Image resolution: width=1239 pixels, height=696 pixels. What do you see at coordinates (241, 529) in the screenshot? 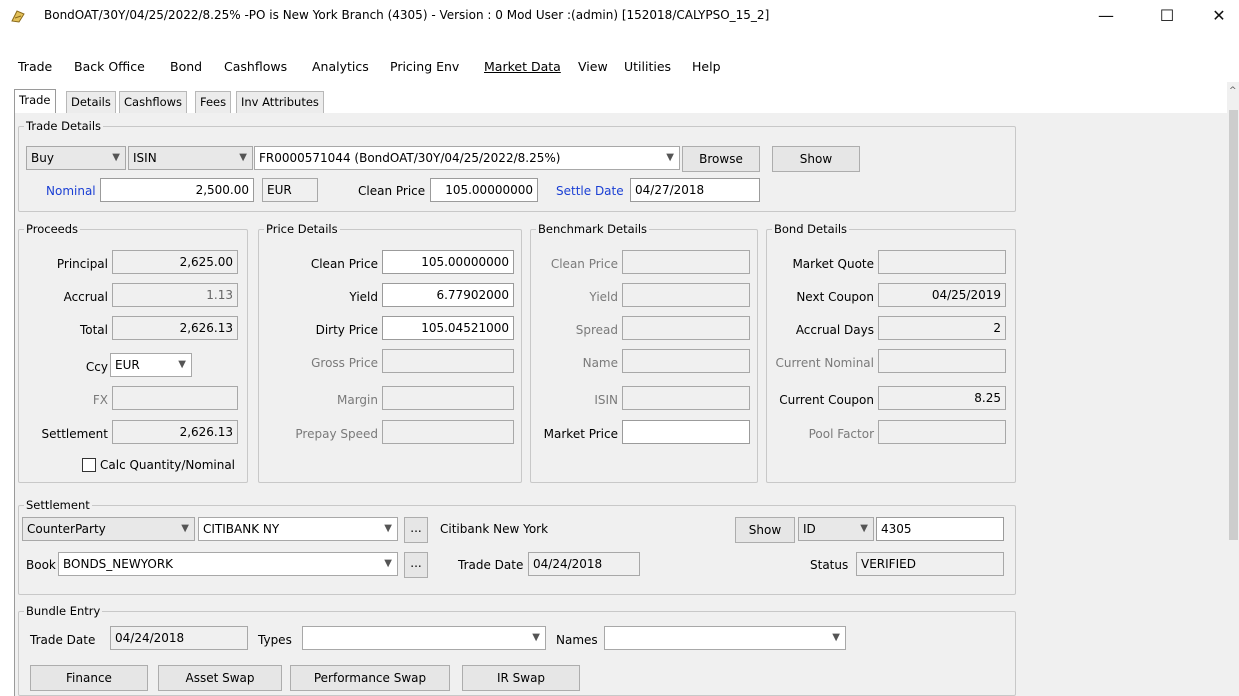
I see `counterparty-value: CITIBANK NY` at bounding box center [241, 529].